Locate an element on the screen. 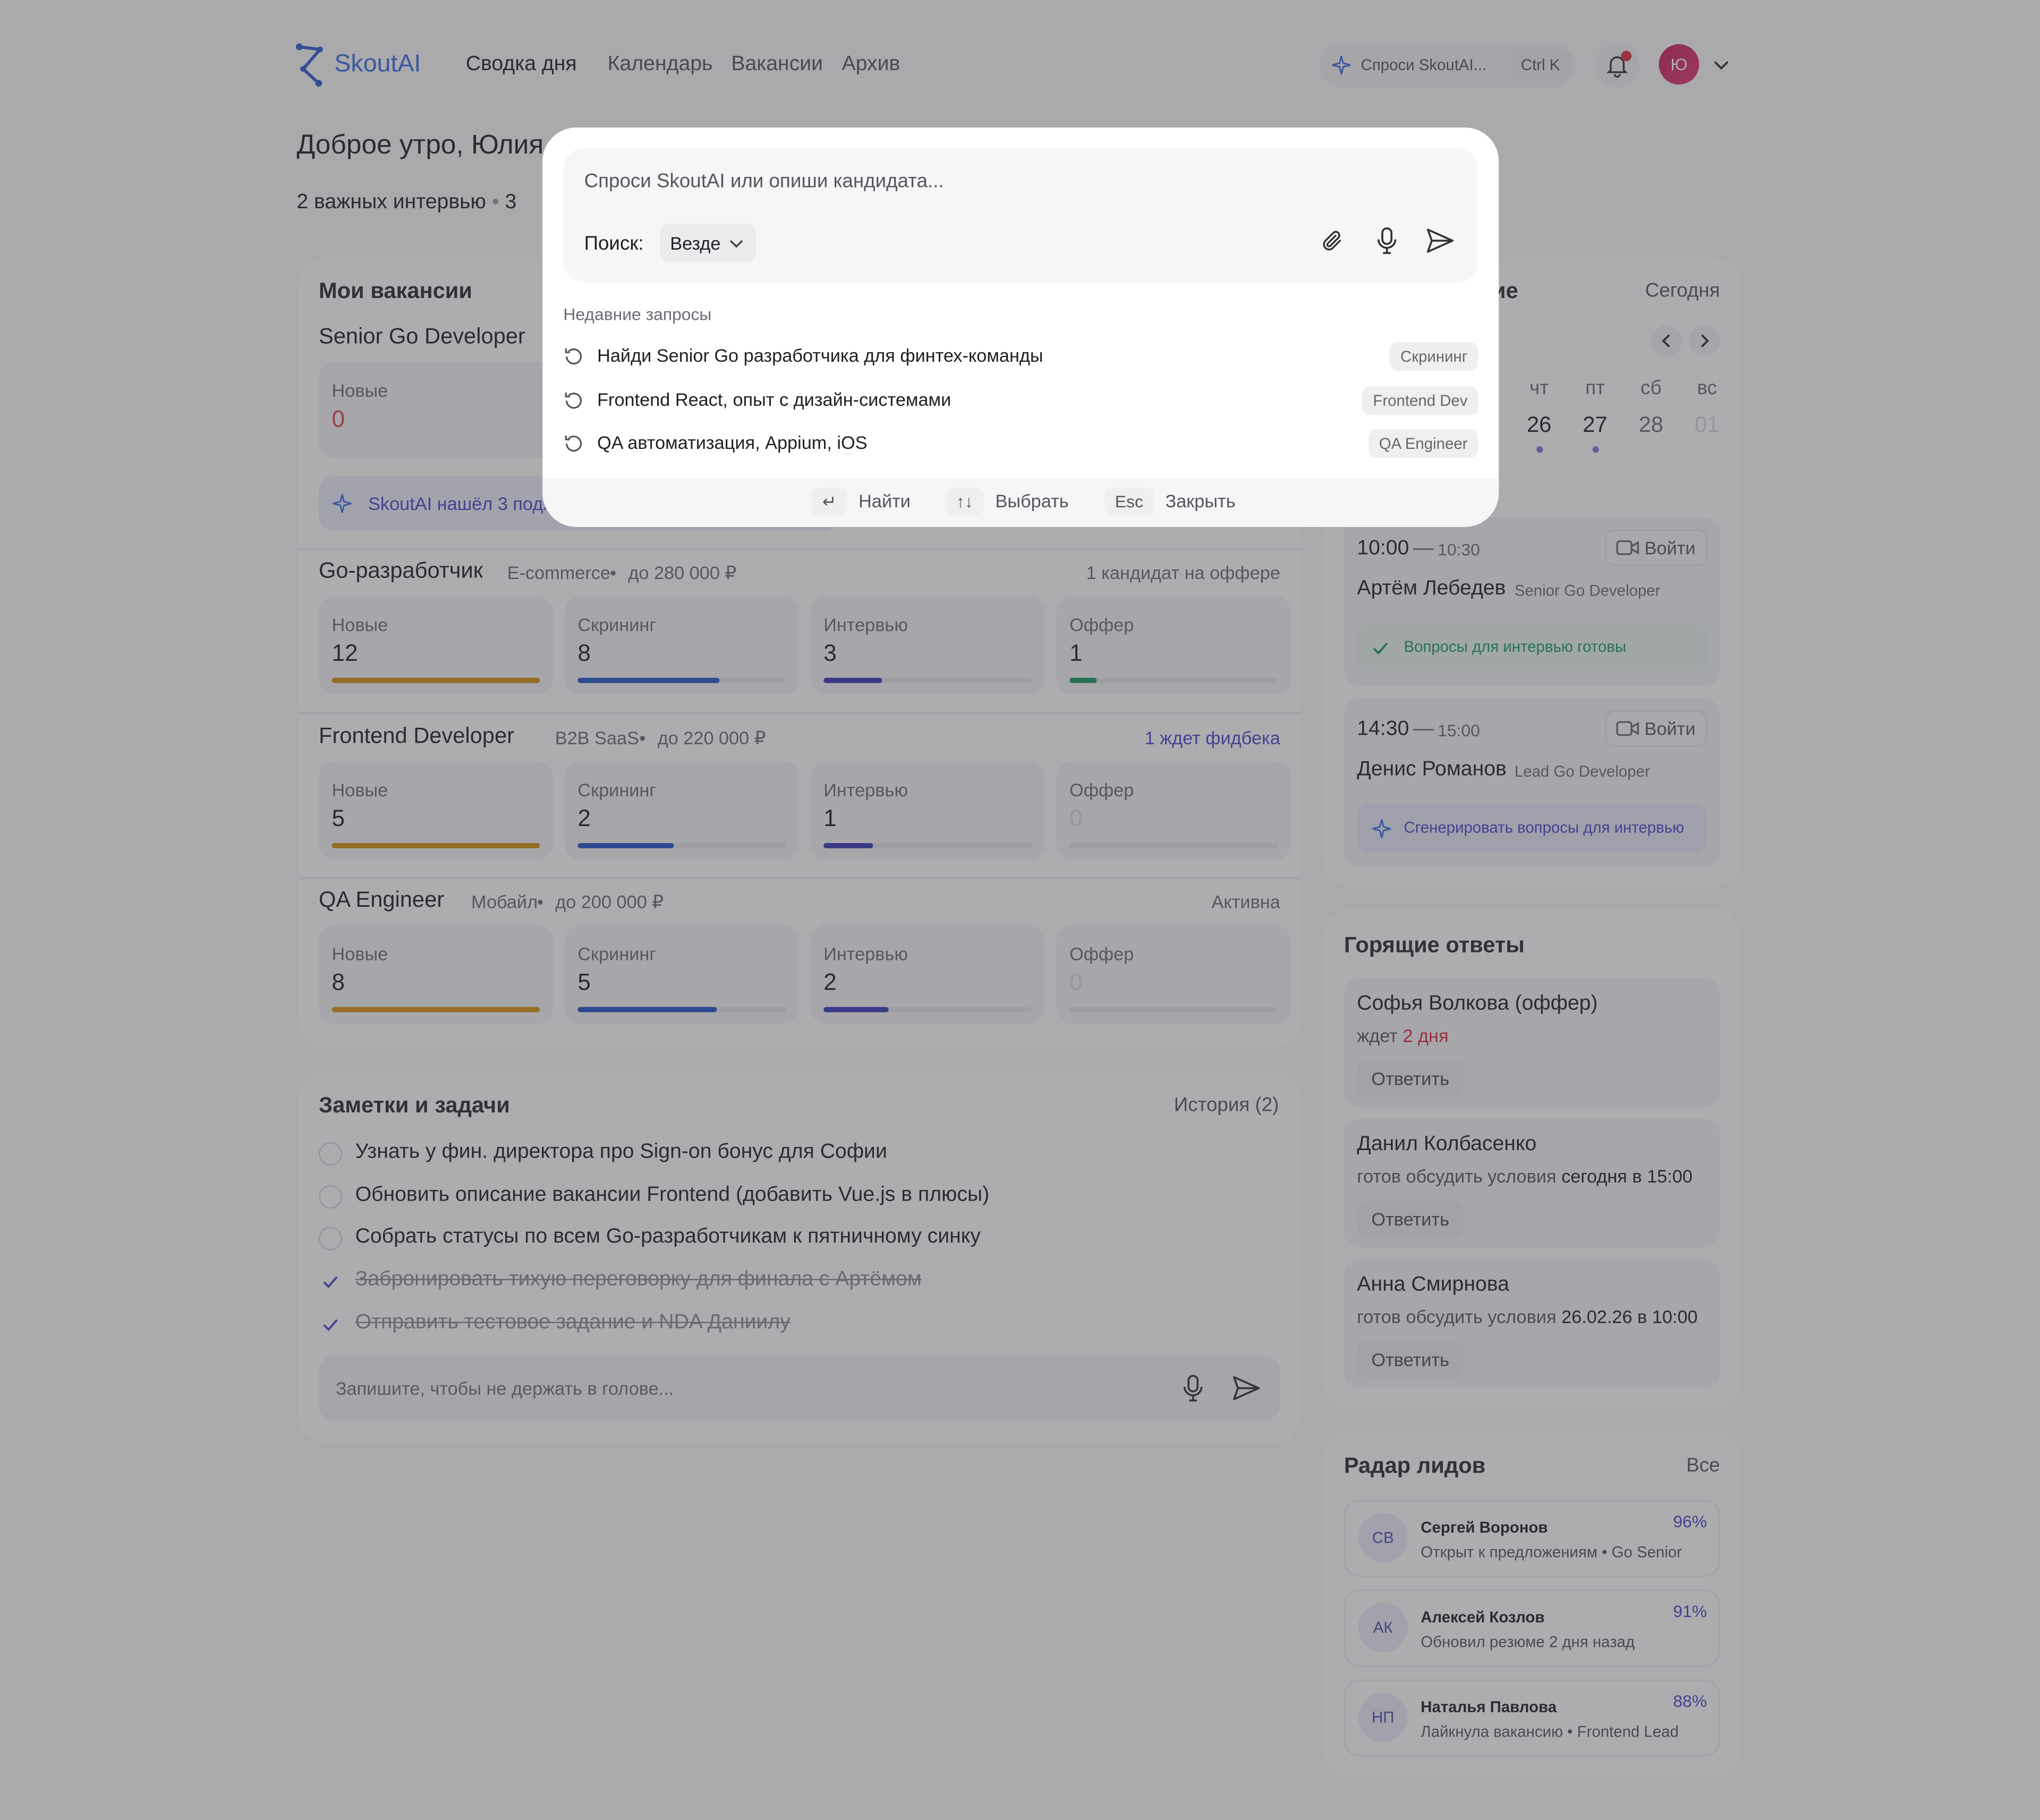 The width and height of the screenshot is (2040, 1820). keyboard-hint: Esc Закрыть is located at coordinates (1170, 502).